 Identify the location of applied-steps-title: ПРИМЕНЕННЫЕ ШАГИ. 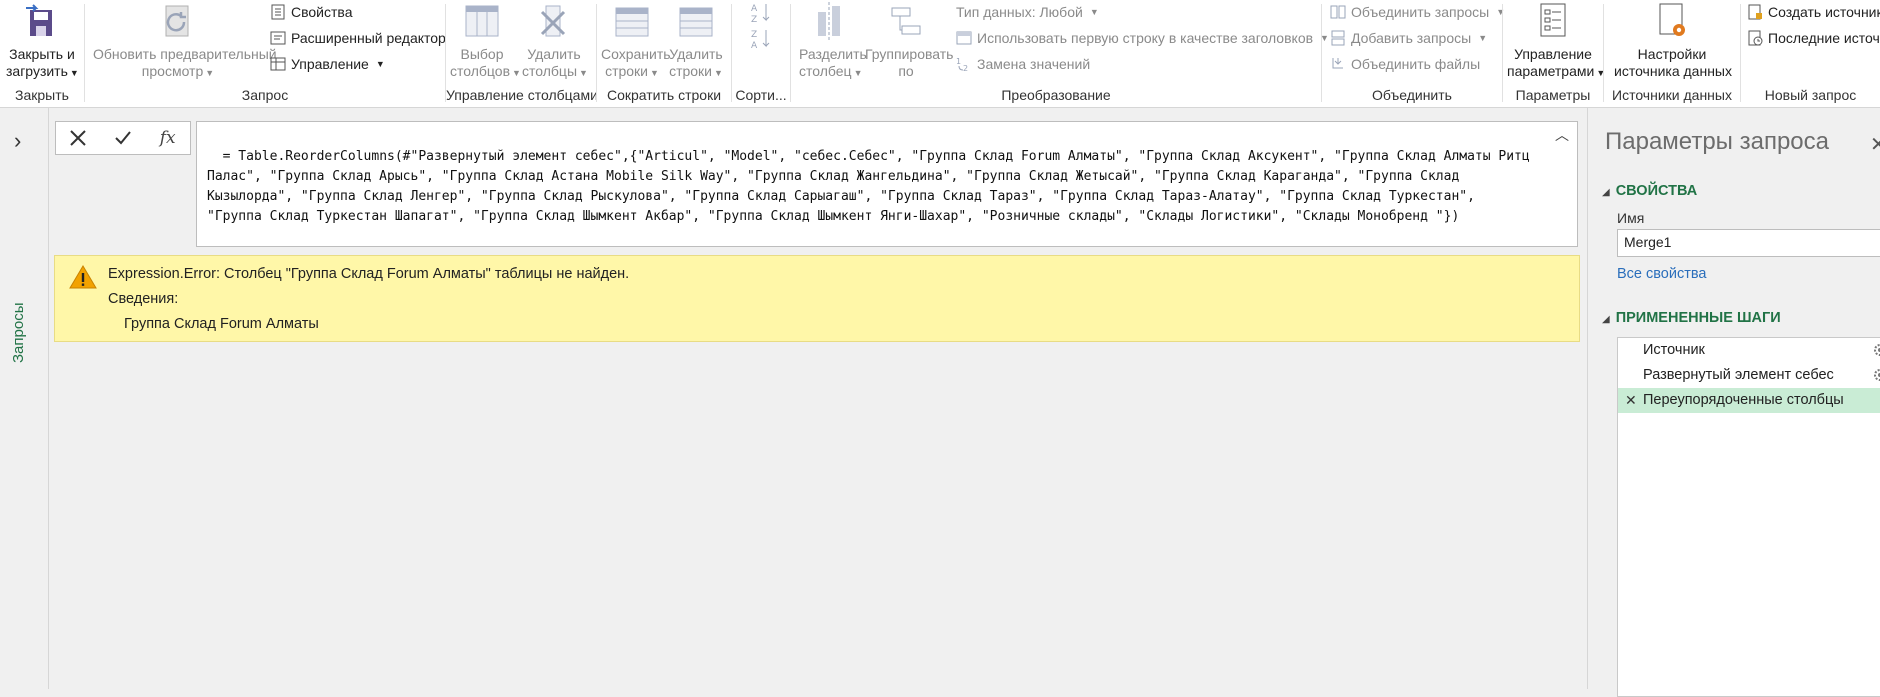
(1698, 318).